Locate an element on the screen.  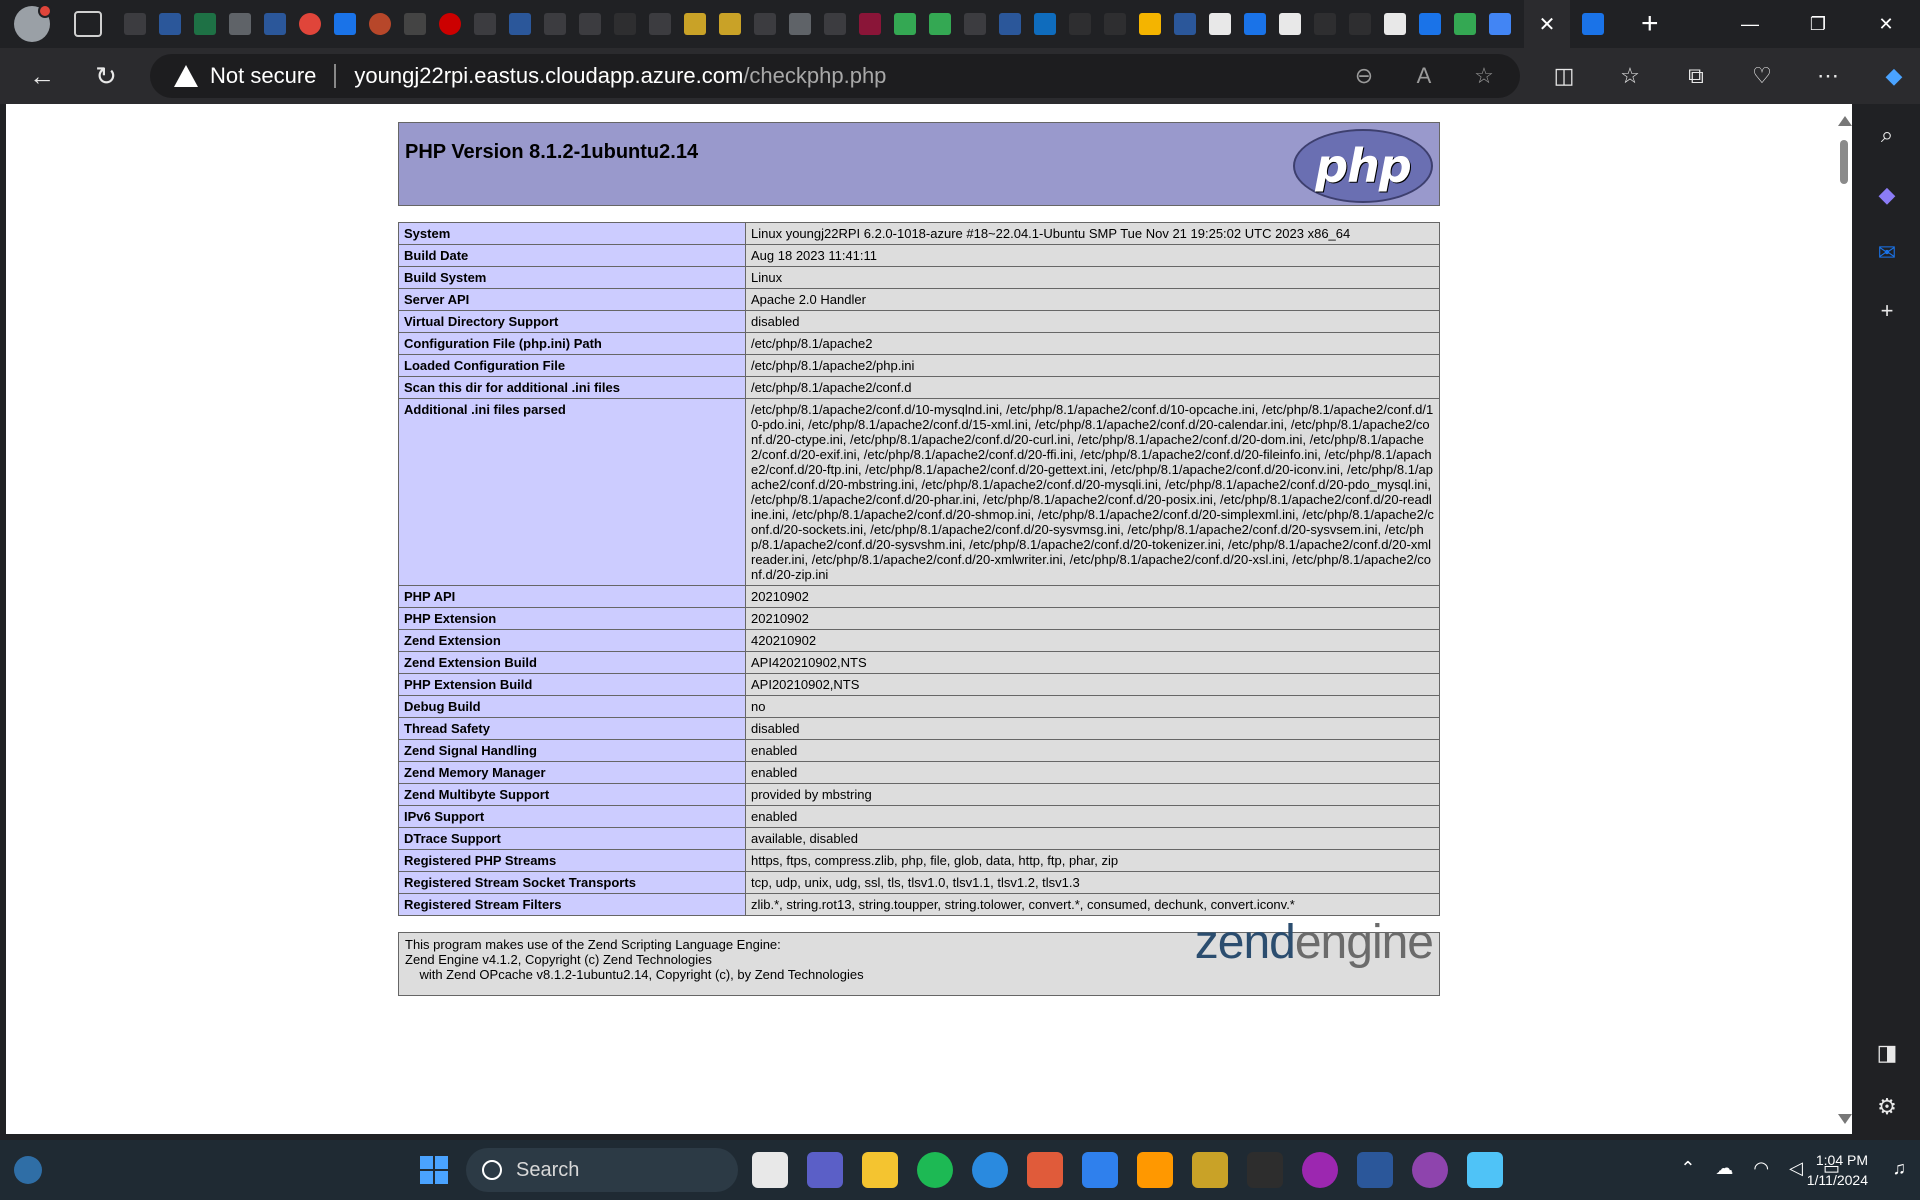
restore-icon: ❐ is located at coordinates (1818, 24).